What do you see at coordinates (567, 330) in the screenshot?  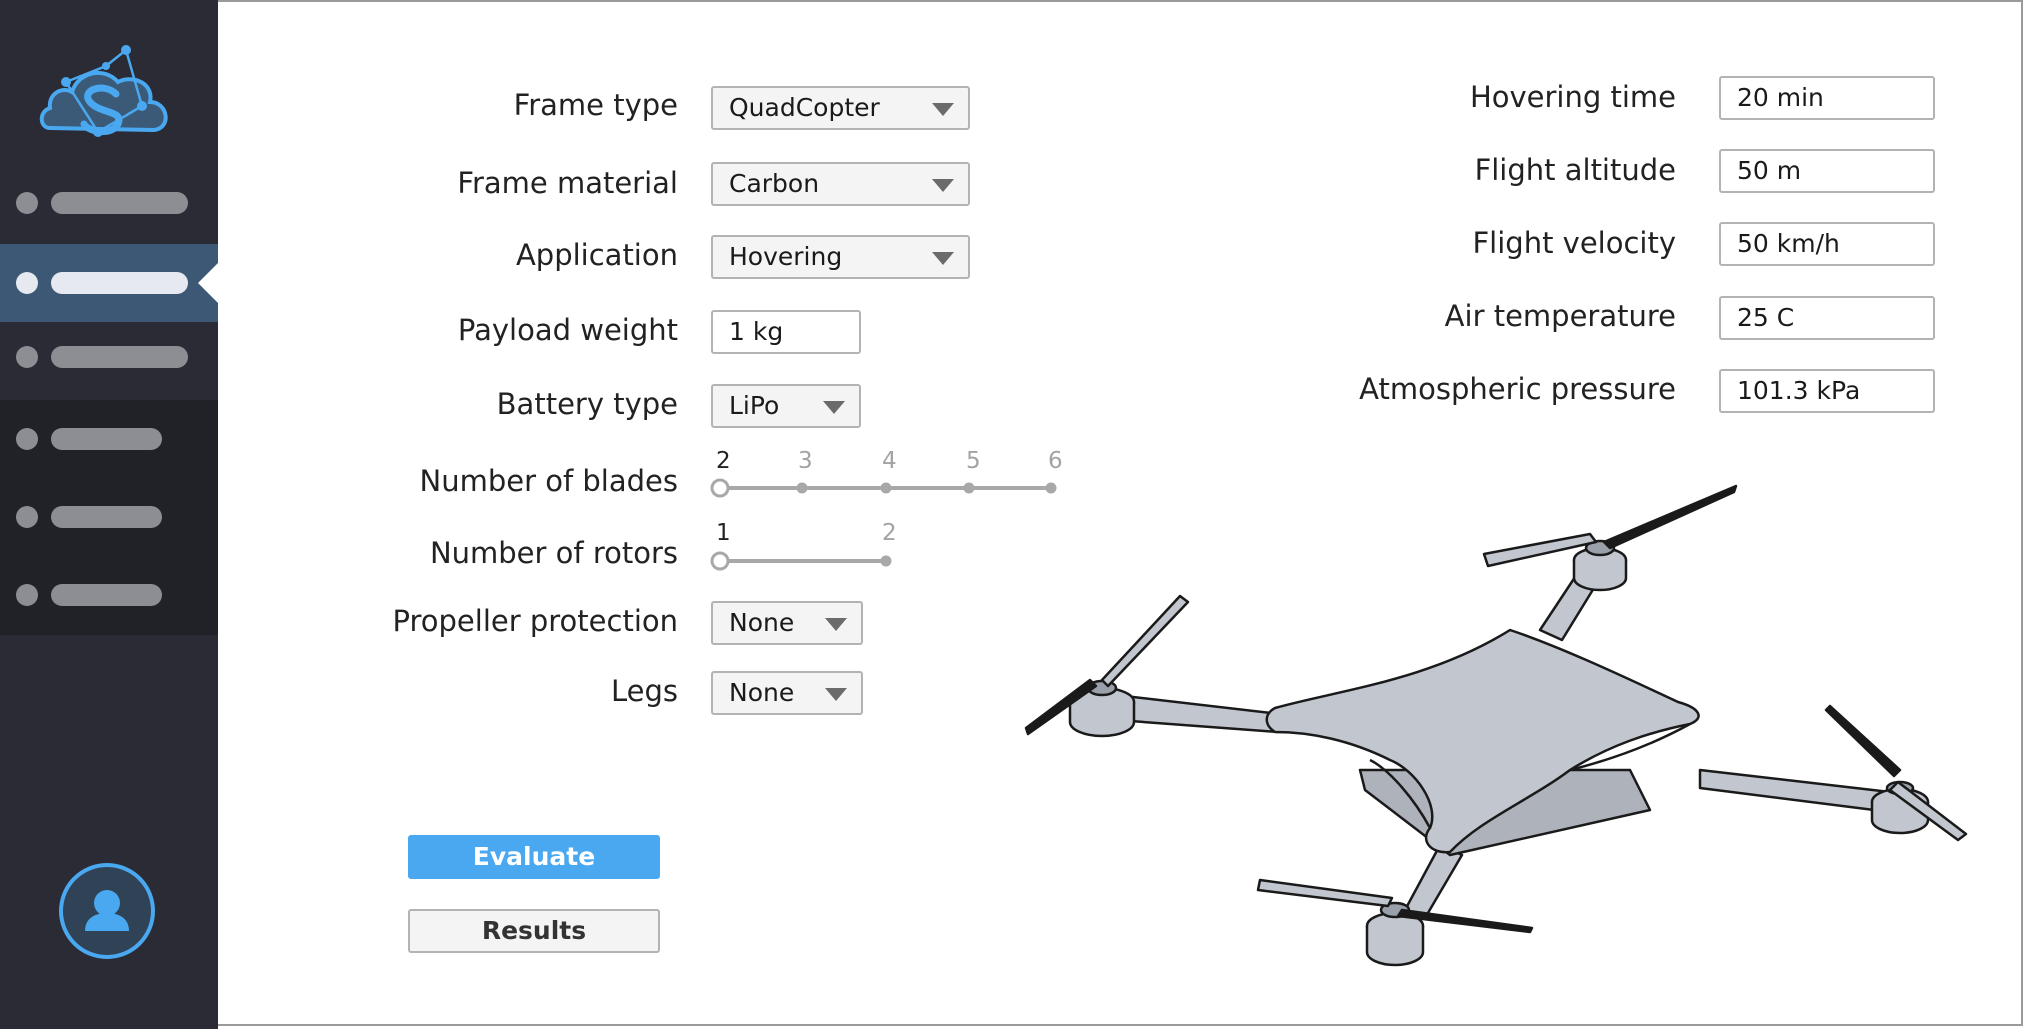 I see `payload-weight-label: Payload weight` at bounding box center [567, 330].